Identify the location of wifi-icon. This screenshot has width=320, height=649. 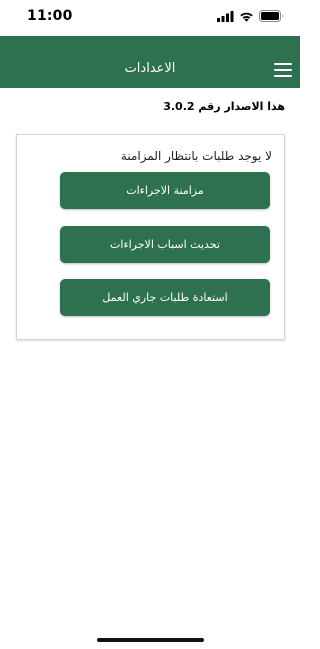
(246, 17).